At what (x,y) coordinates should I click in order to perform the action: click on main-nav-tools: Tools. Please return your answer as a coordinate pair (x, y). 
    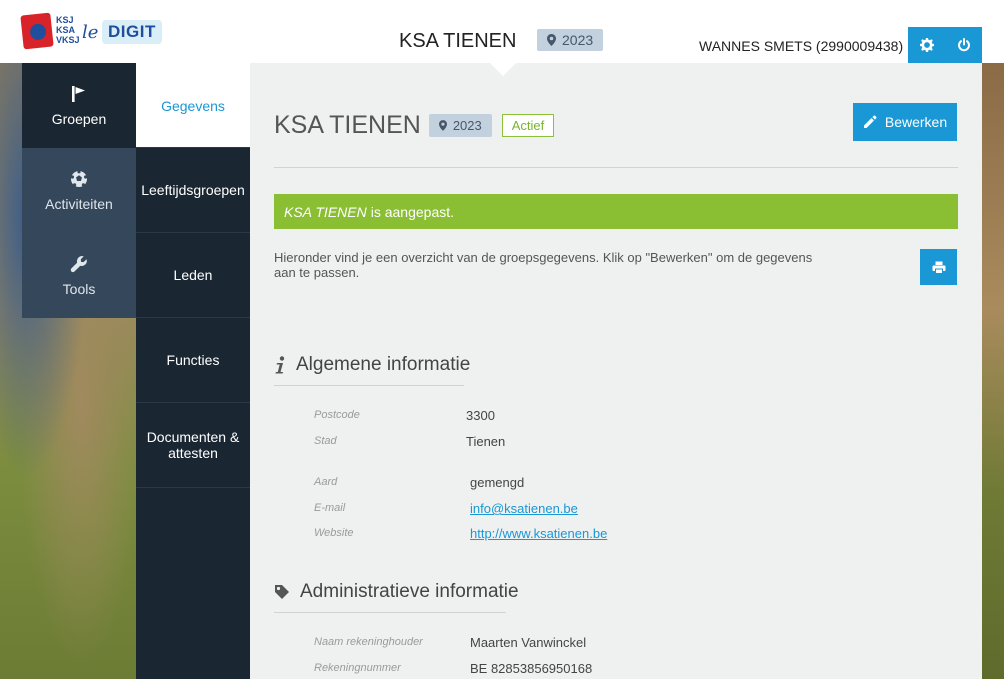
    Looking at the image, I should click on (79, 275).